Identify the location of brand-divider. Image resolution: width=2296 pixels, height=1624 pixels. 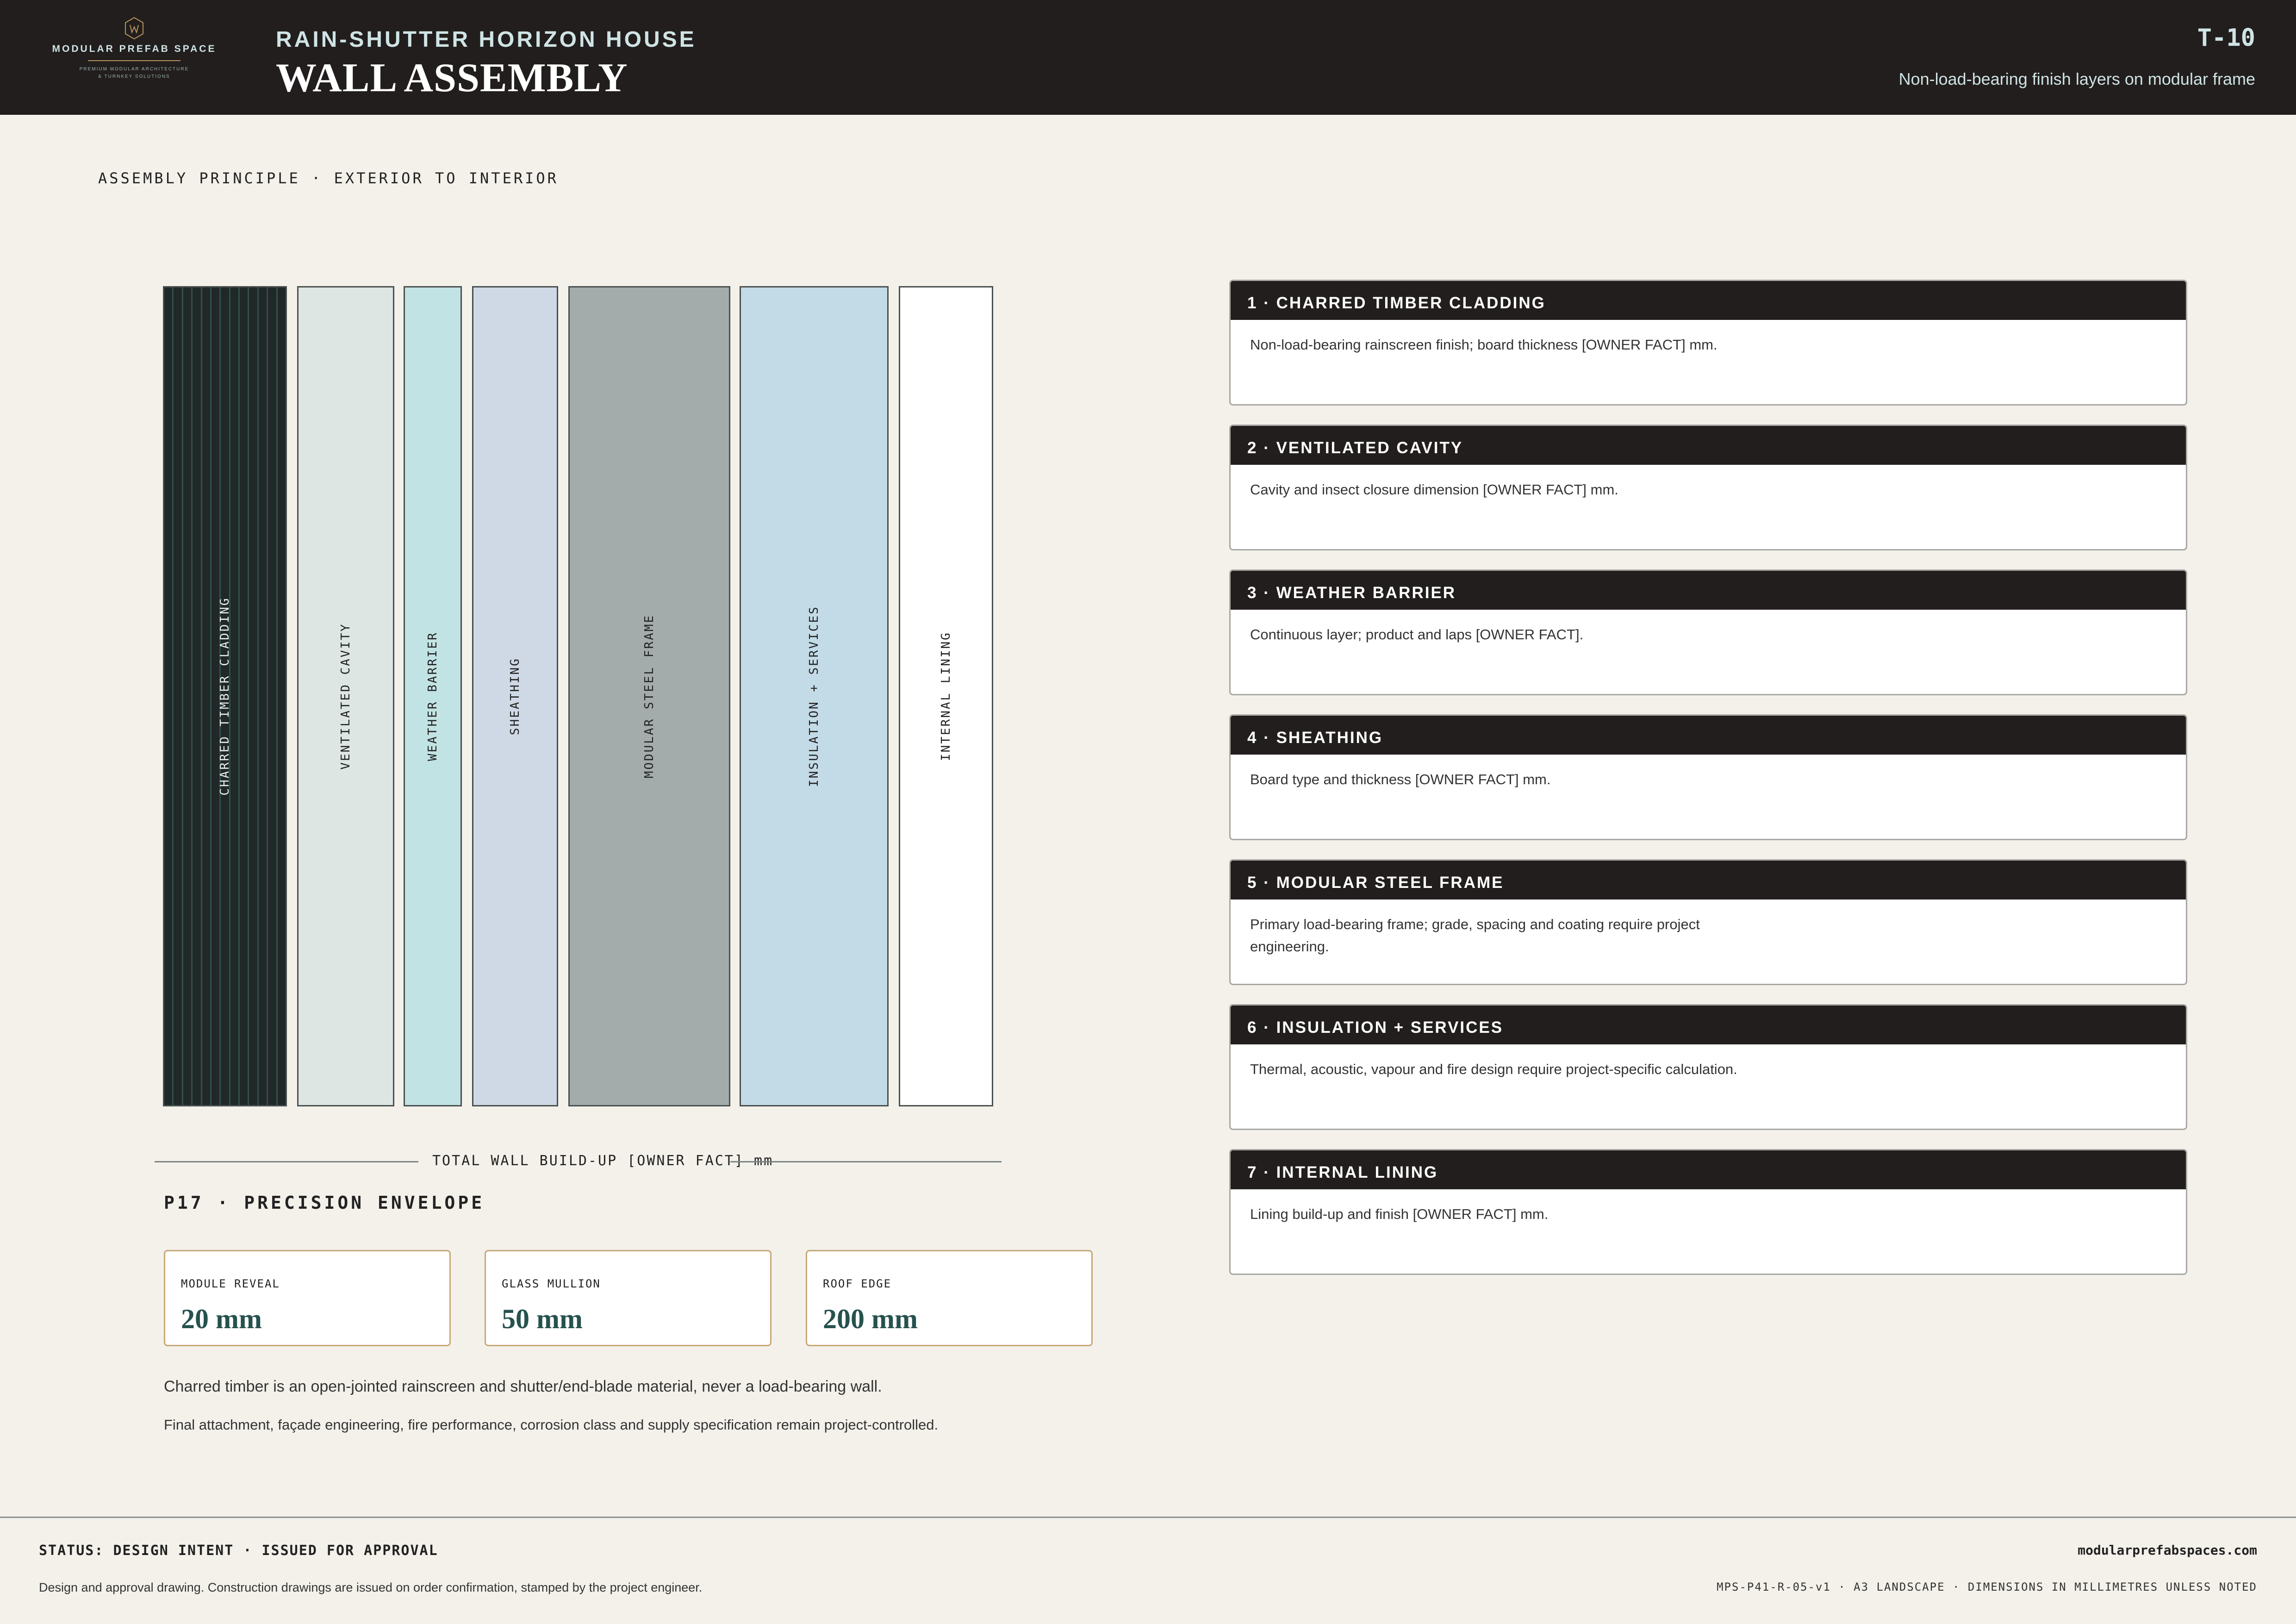
(134, 60).